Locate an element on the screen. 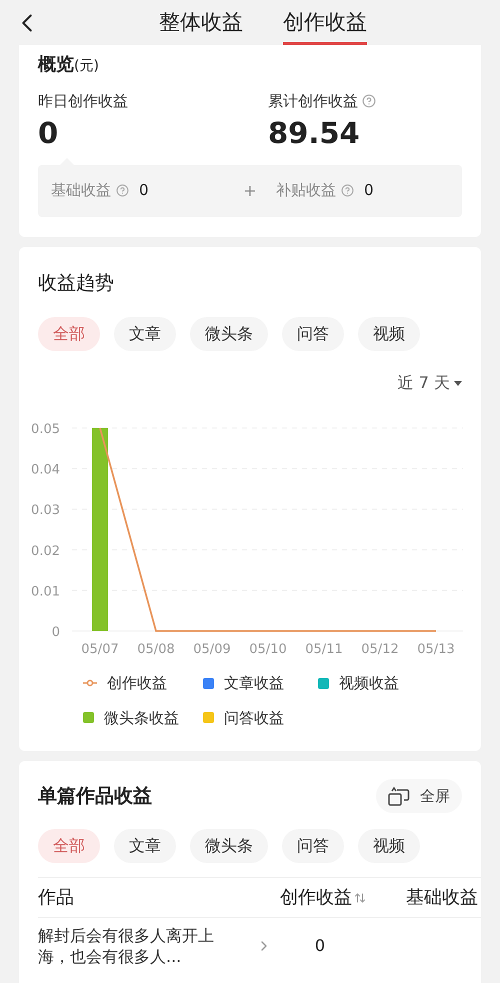 This screenshot has width=500, height=983. stat-value: 89.54 is located at coordinates (314, 133).